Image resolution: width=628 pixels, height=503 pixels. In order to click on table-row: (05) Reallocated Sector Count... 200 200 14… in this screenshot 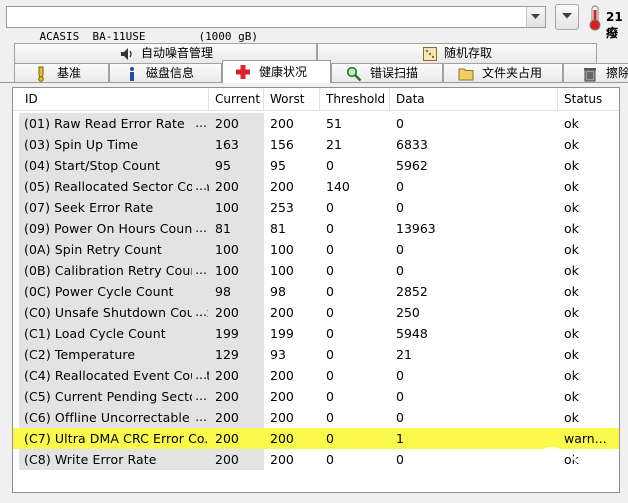, I will do `click(316, 186)`.